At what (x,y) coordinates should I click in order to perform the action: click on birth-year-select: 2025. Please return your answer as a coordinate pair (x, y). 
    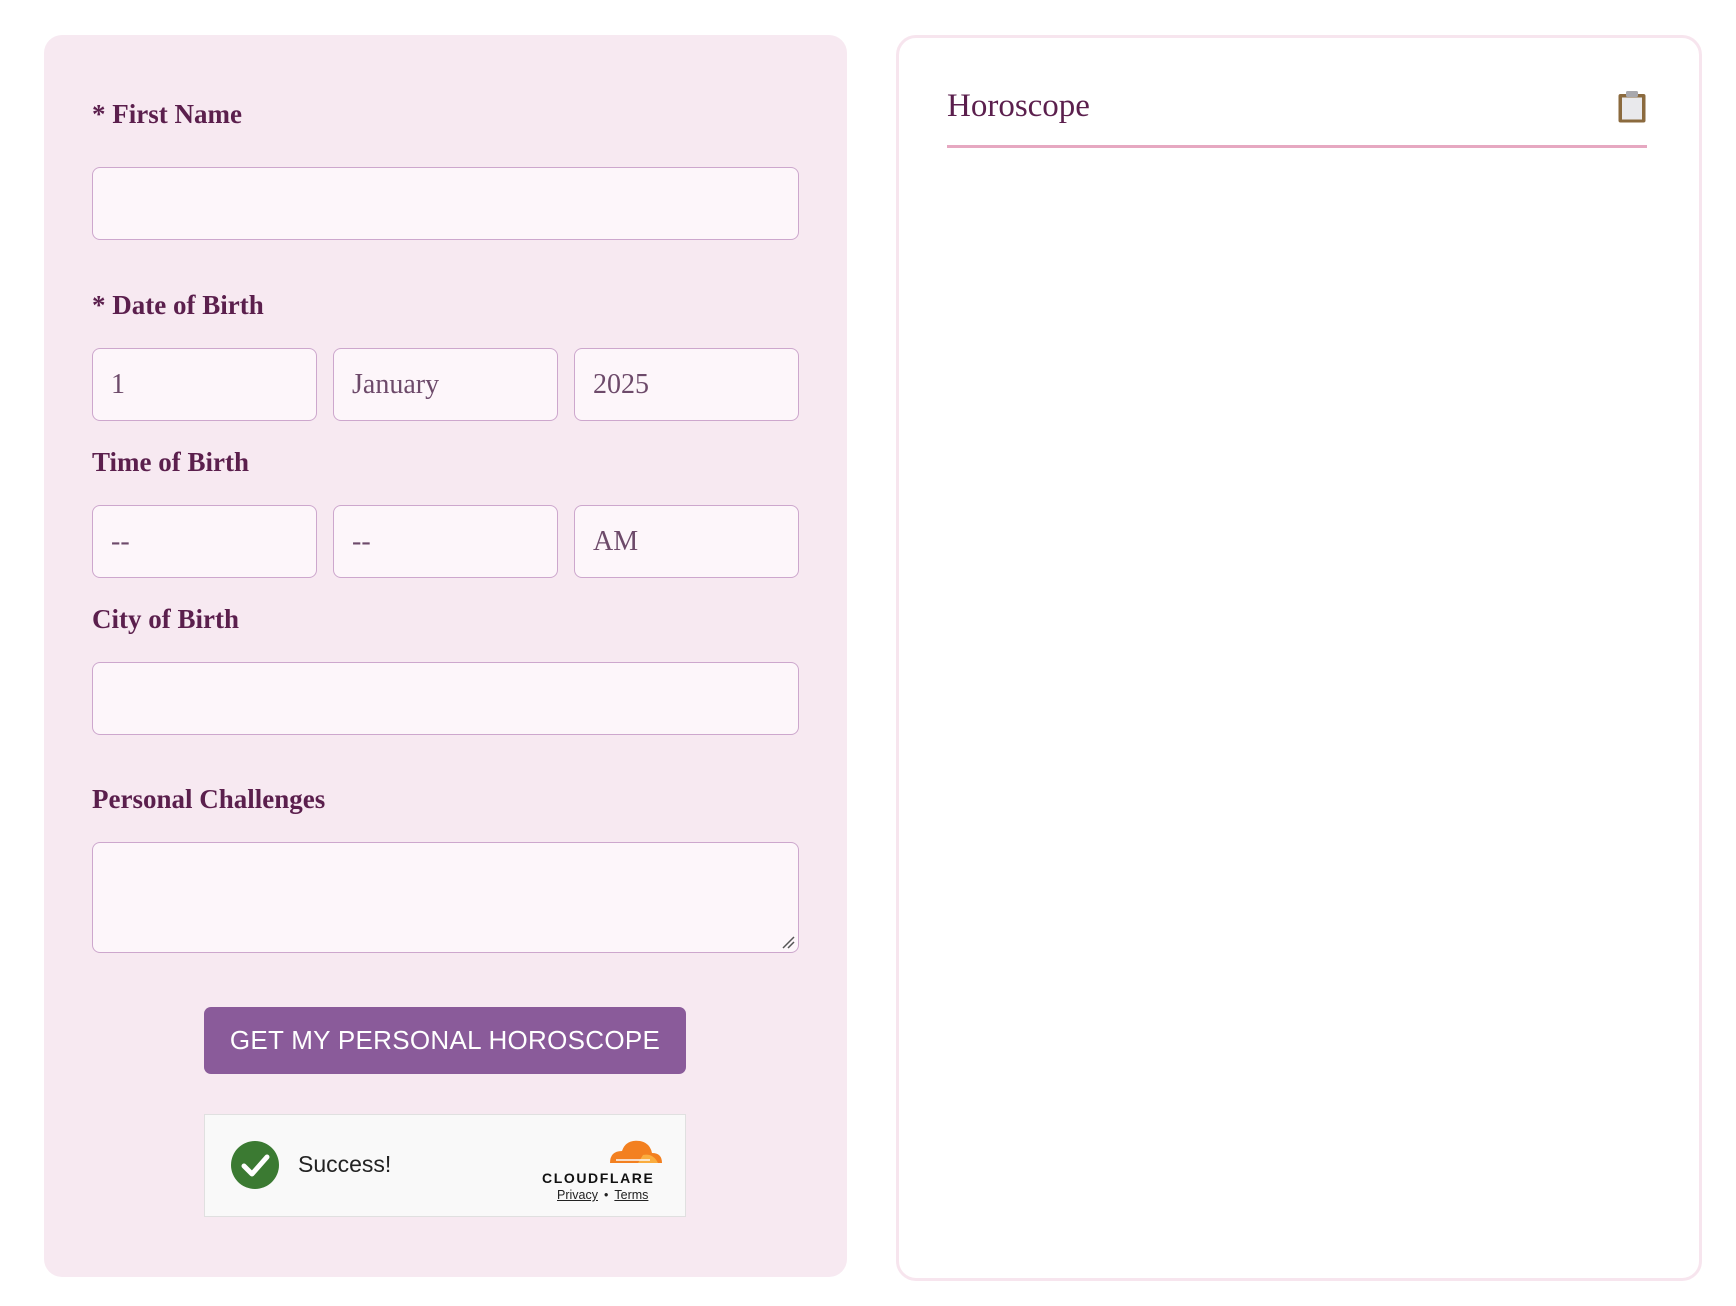
    Looking at the image, I should click on (686, 384).